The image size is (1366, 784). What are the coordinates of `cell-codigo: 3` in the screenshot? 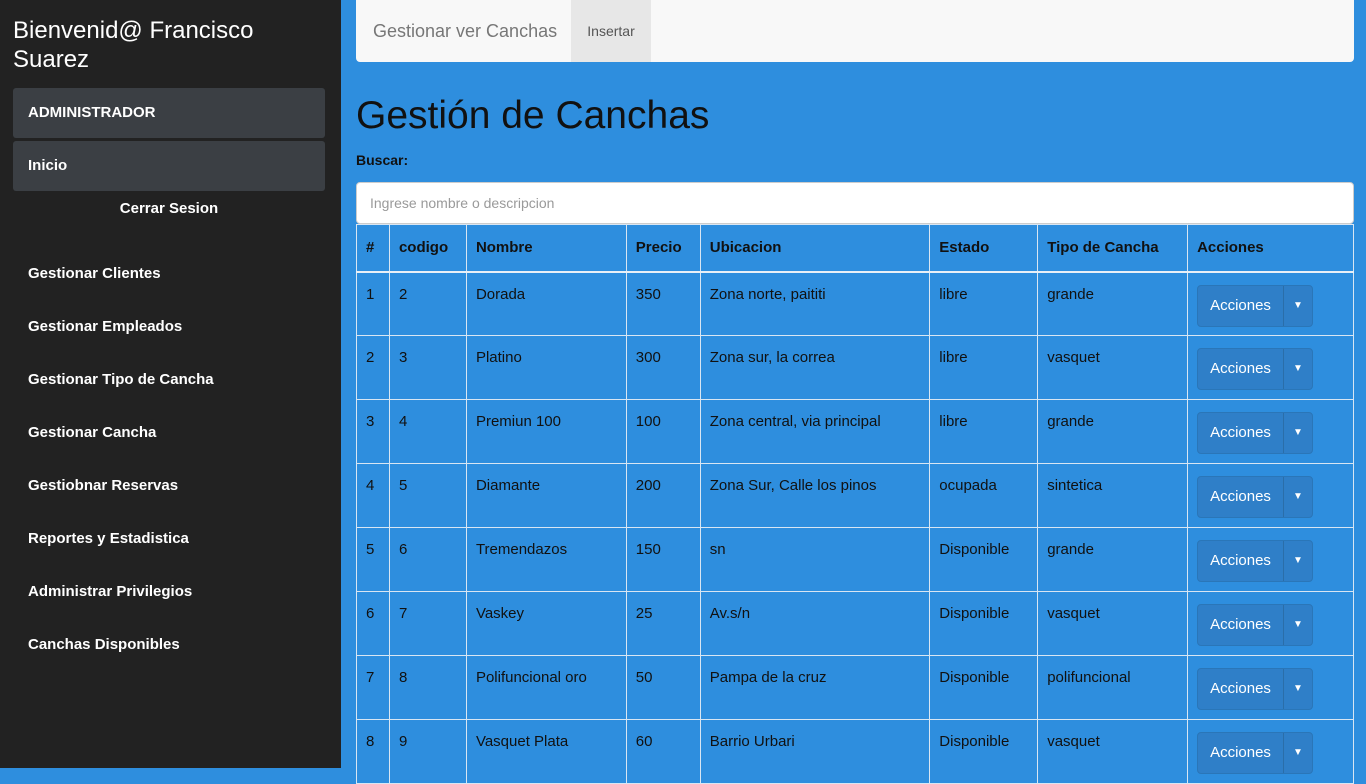 It's located at (427, 367).